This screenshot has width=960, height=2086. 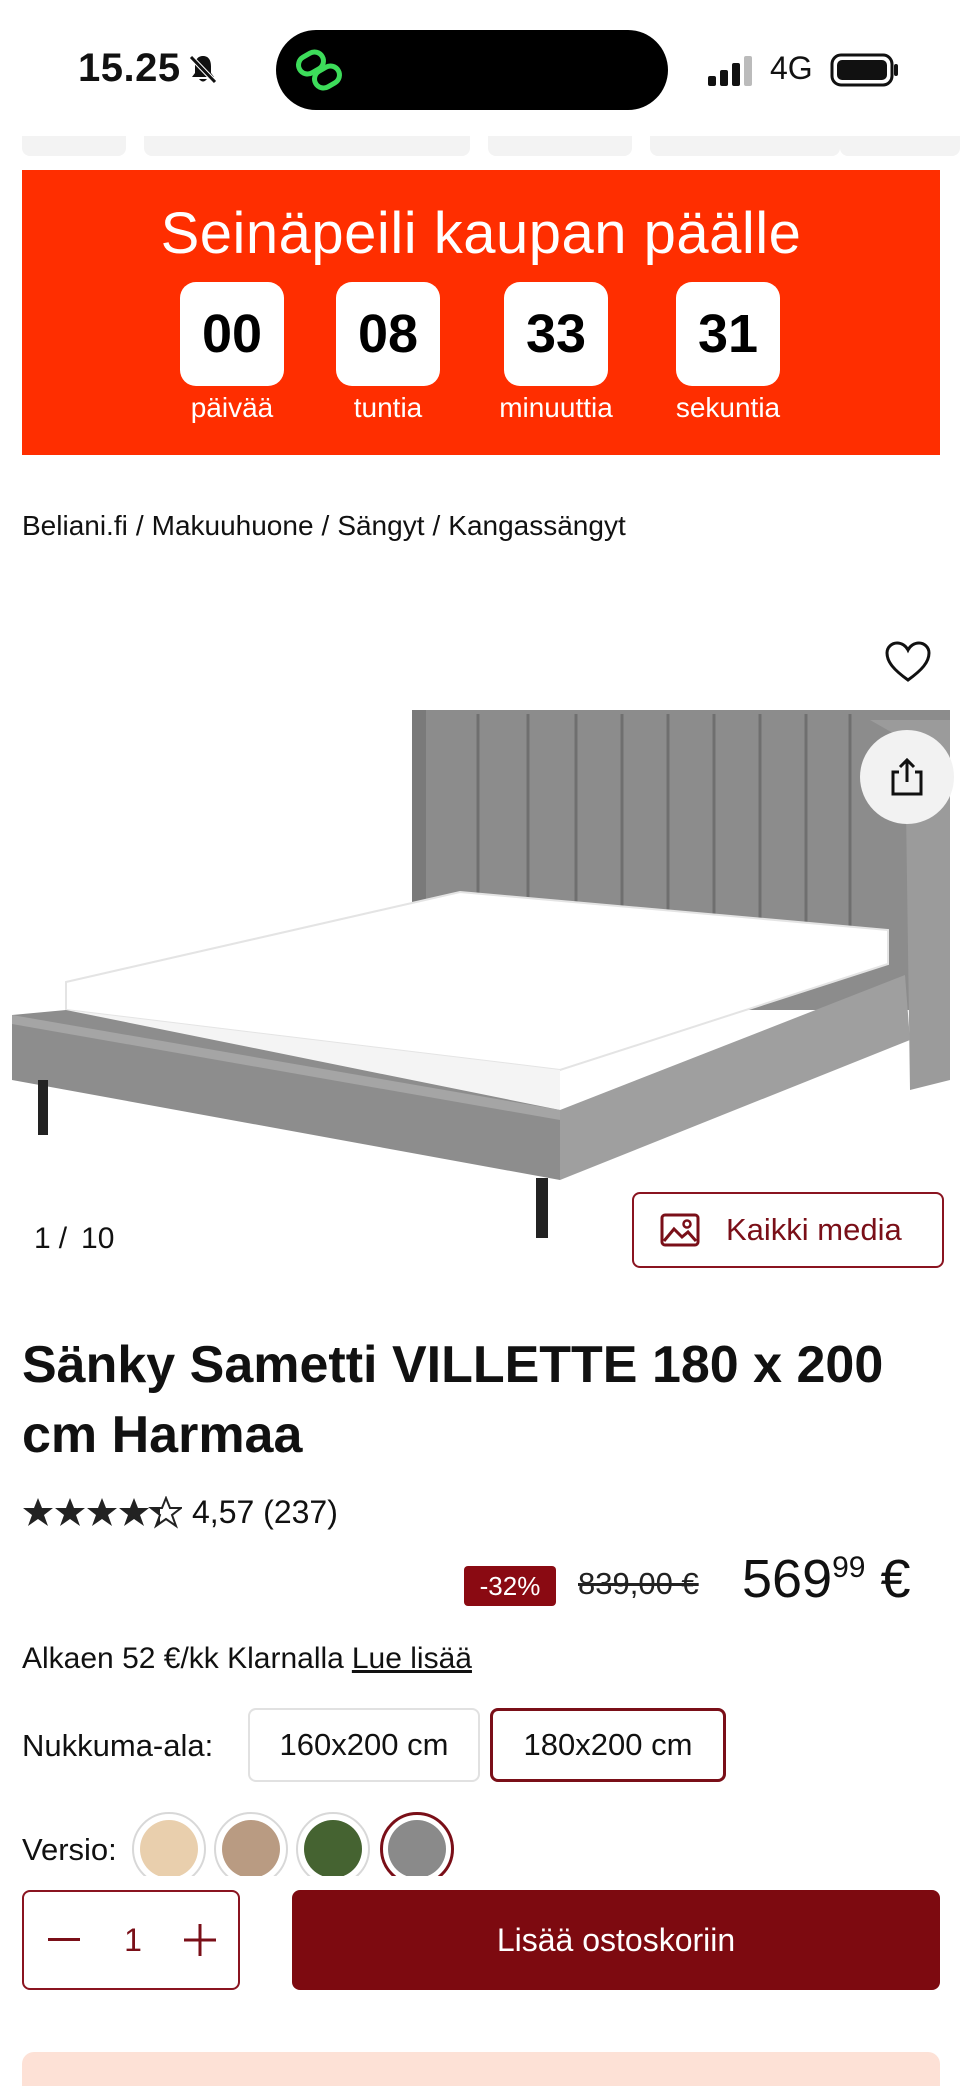 I want to click on quantity-increase-button, so click(x=200, y=1940).